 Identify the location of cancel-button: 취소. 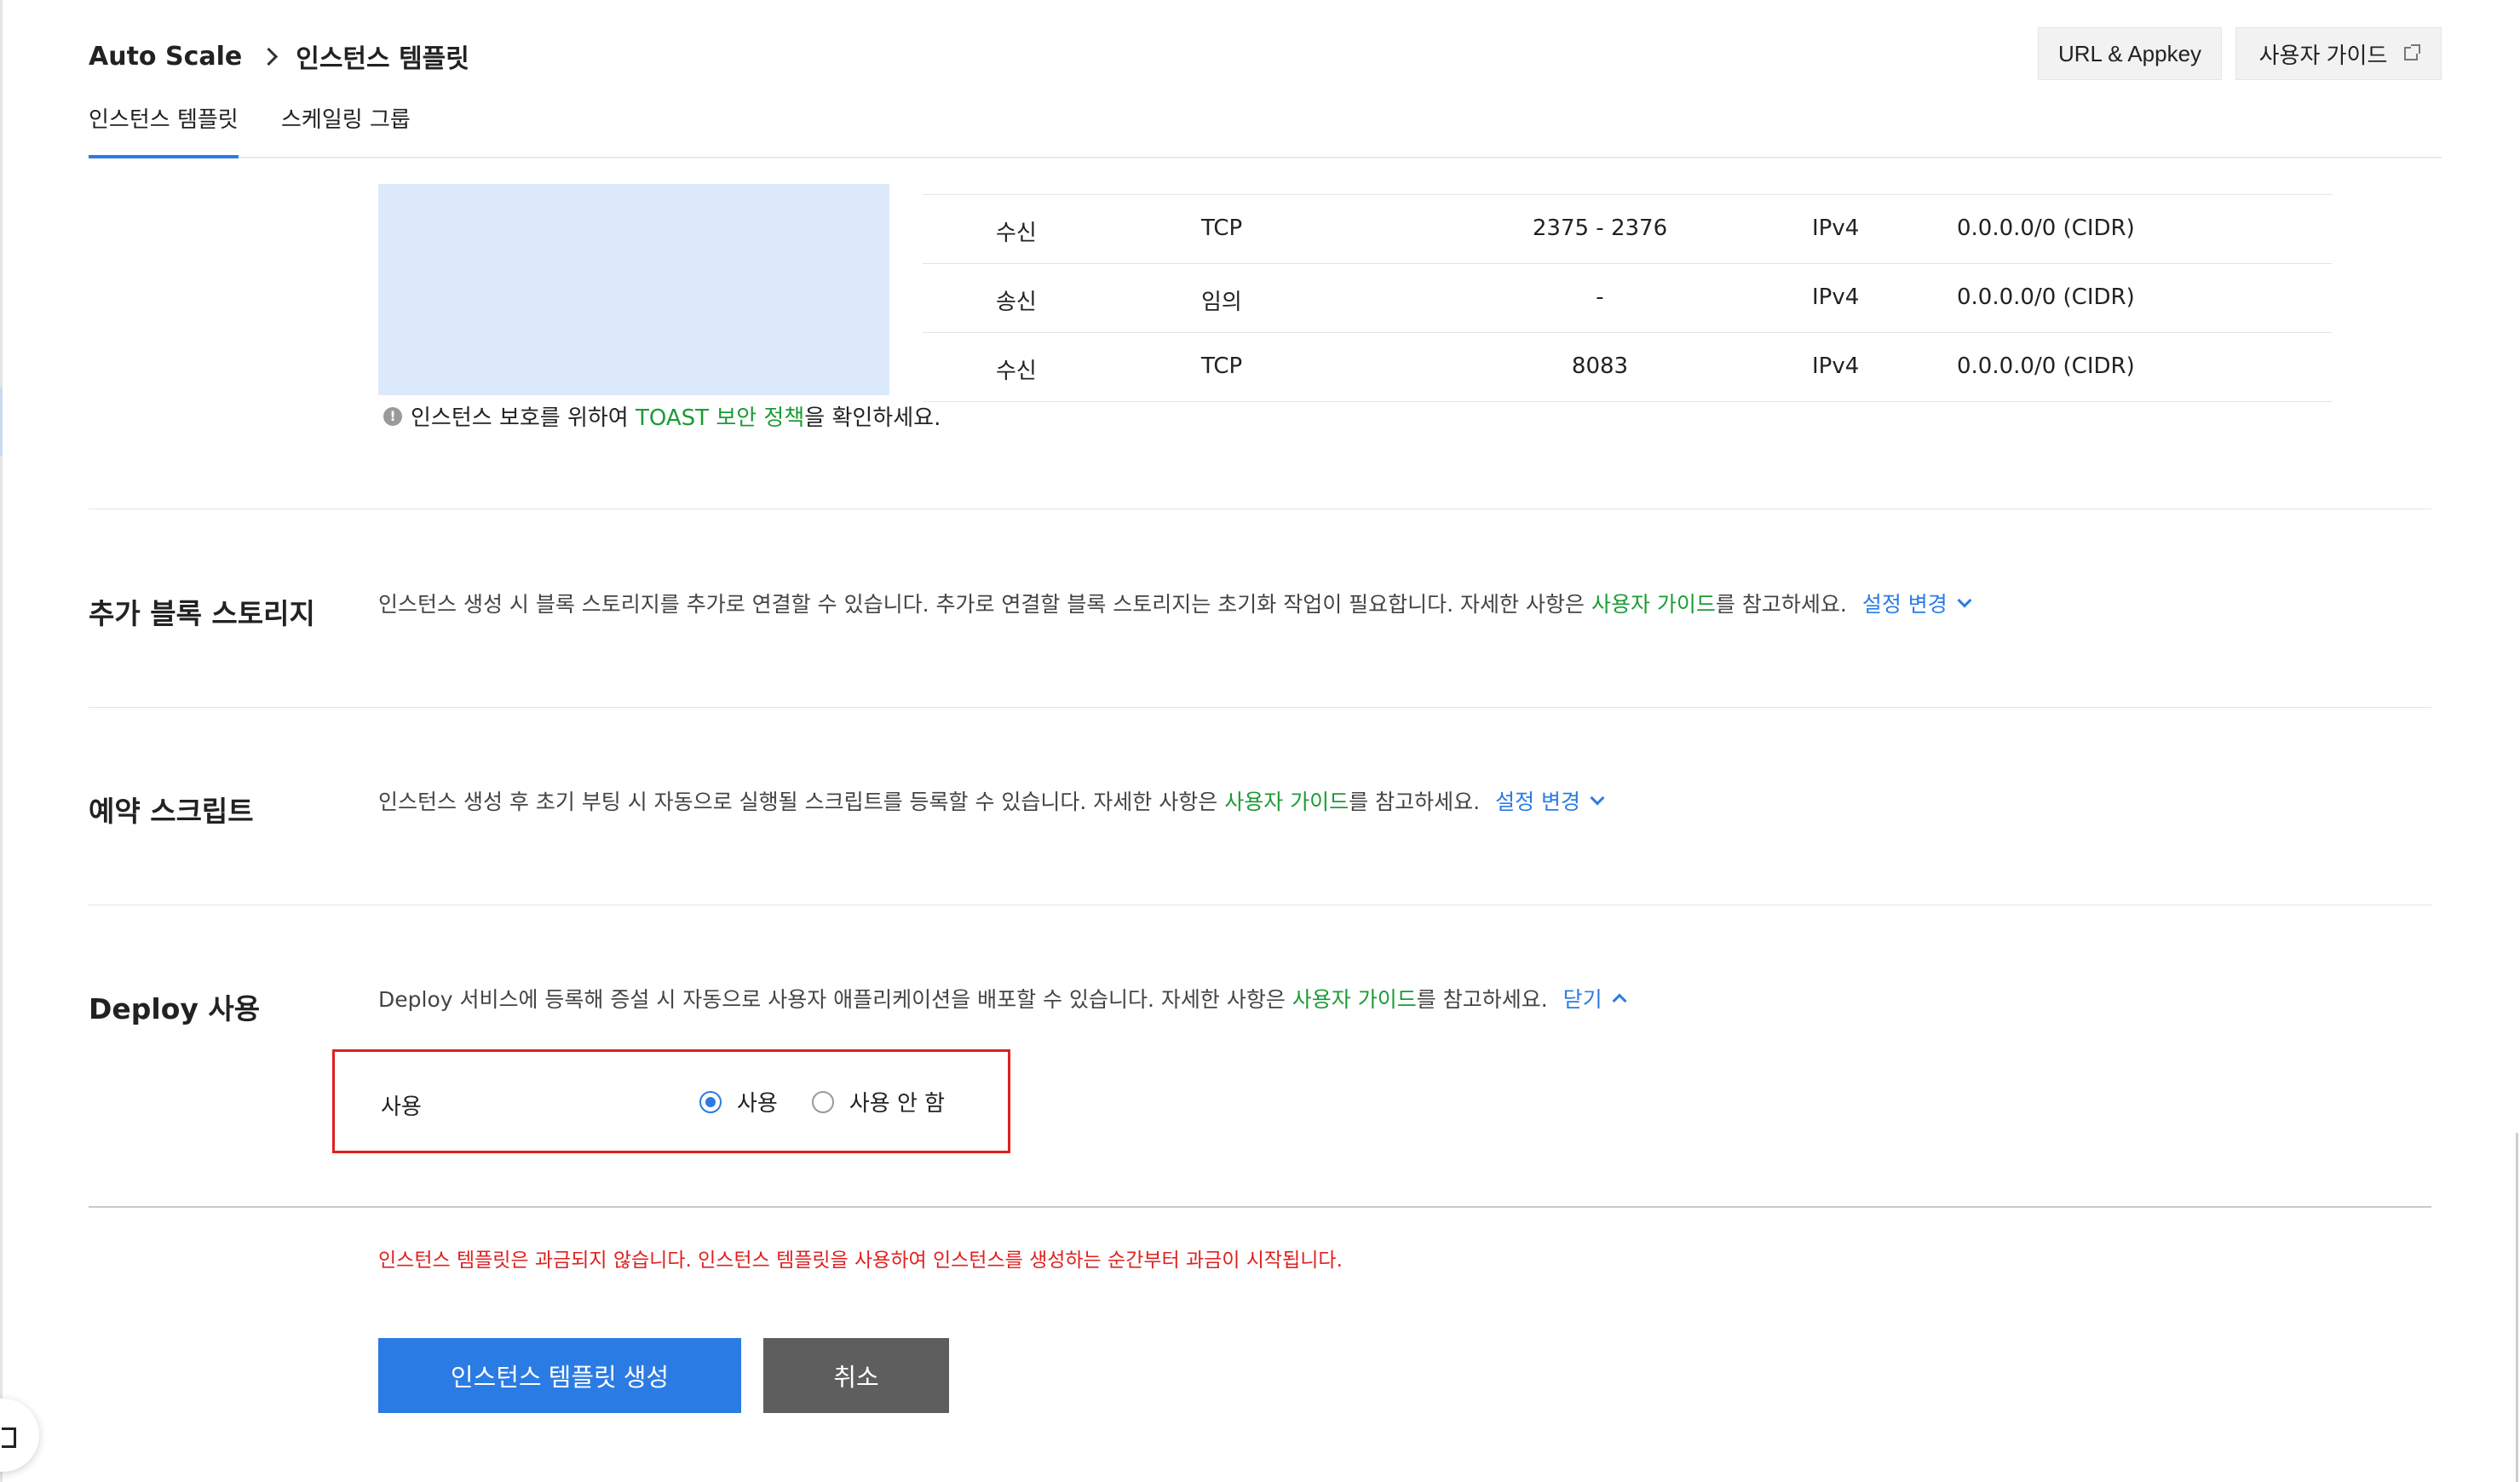
(856, 1375).